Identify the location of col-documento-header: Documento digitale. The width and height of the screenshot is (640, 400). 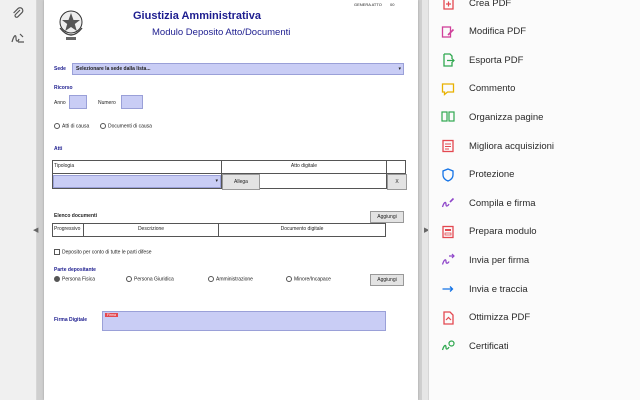
(302, 230).